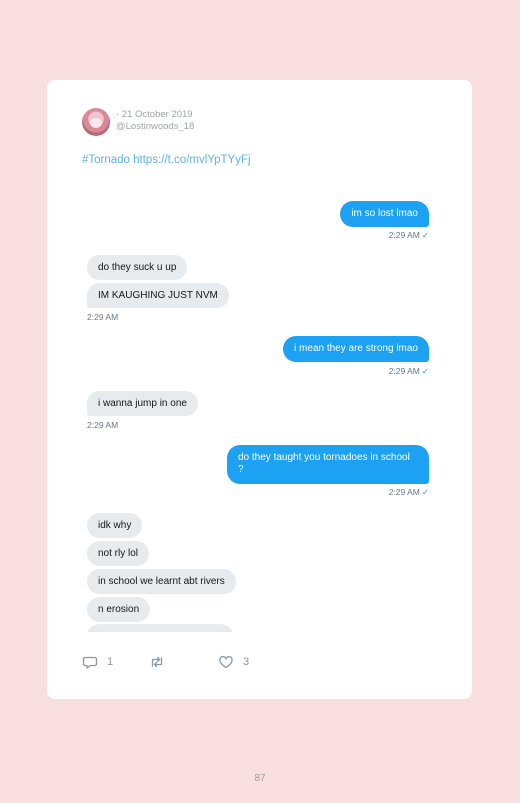 The height and width of the screenshot is (803, 520). Describe the element at coordinates (260, 778) in the screenshot. I see `page-number: 87` at that location.